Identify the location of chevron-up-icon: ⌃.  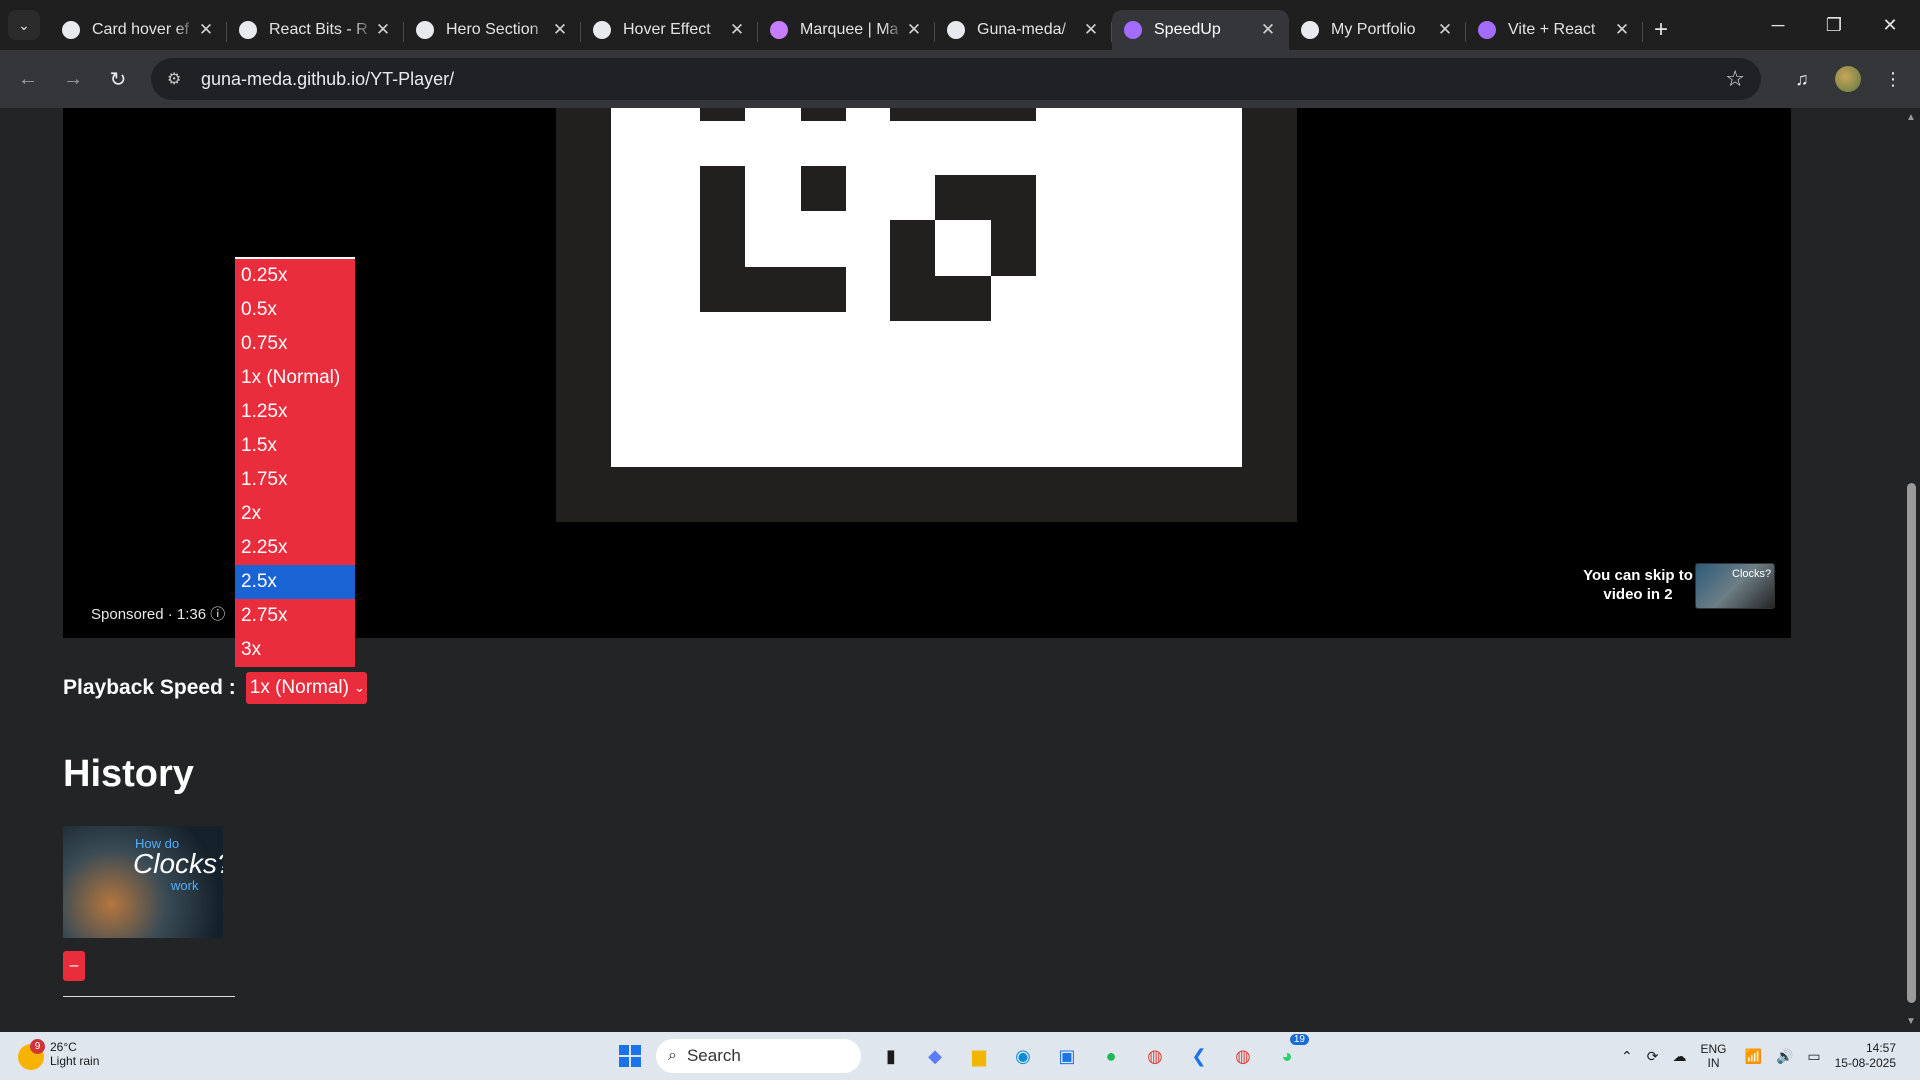
(1627, 1056).